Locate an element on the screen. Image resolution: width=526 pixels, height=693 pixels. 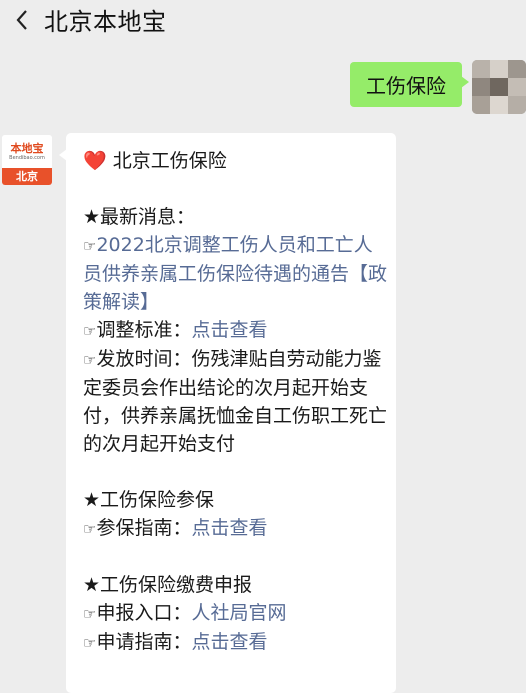
latest-news-item: ☞2022北京调整工伤人员和工亡人员供养亲属工伤保险待遇的通告【政策解读】 is located at coordinates (235, 273).